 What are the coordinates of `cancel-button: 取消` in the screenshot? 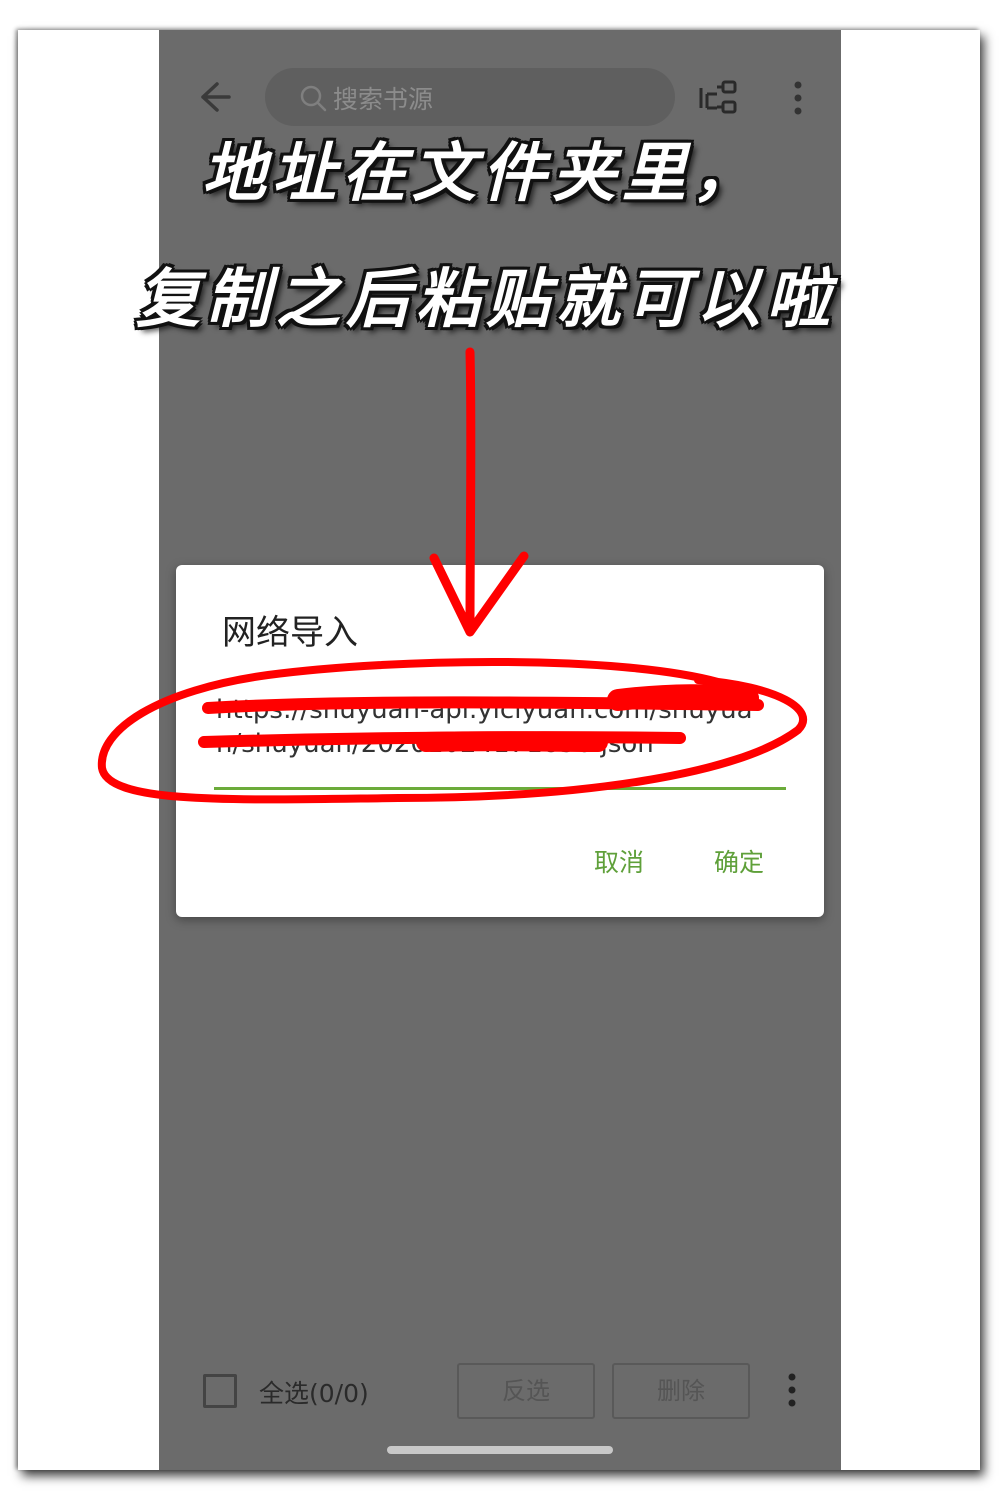 It's located at (619, 861).